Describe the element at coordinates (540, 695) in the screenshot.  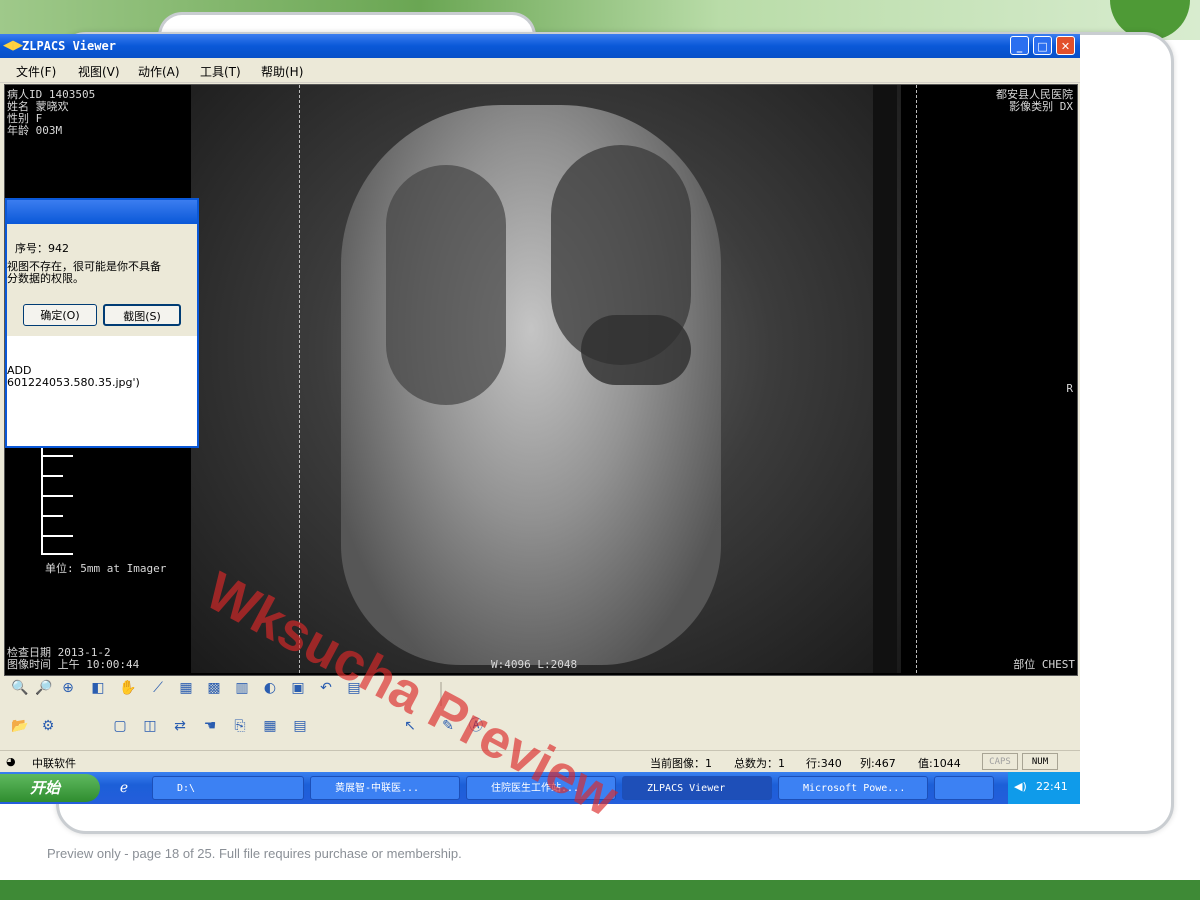
I see `toolbar-row-1: 🔍 🔎 ⊕ ◧ ✋ ⟋ ▦ ▩ ▥ ◐ ▣ ↶ ▤` at that location.